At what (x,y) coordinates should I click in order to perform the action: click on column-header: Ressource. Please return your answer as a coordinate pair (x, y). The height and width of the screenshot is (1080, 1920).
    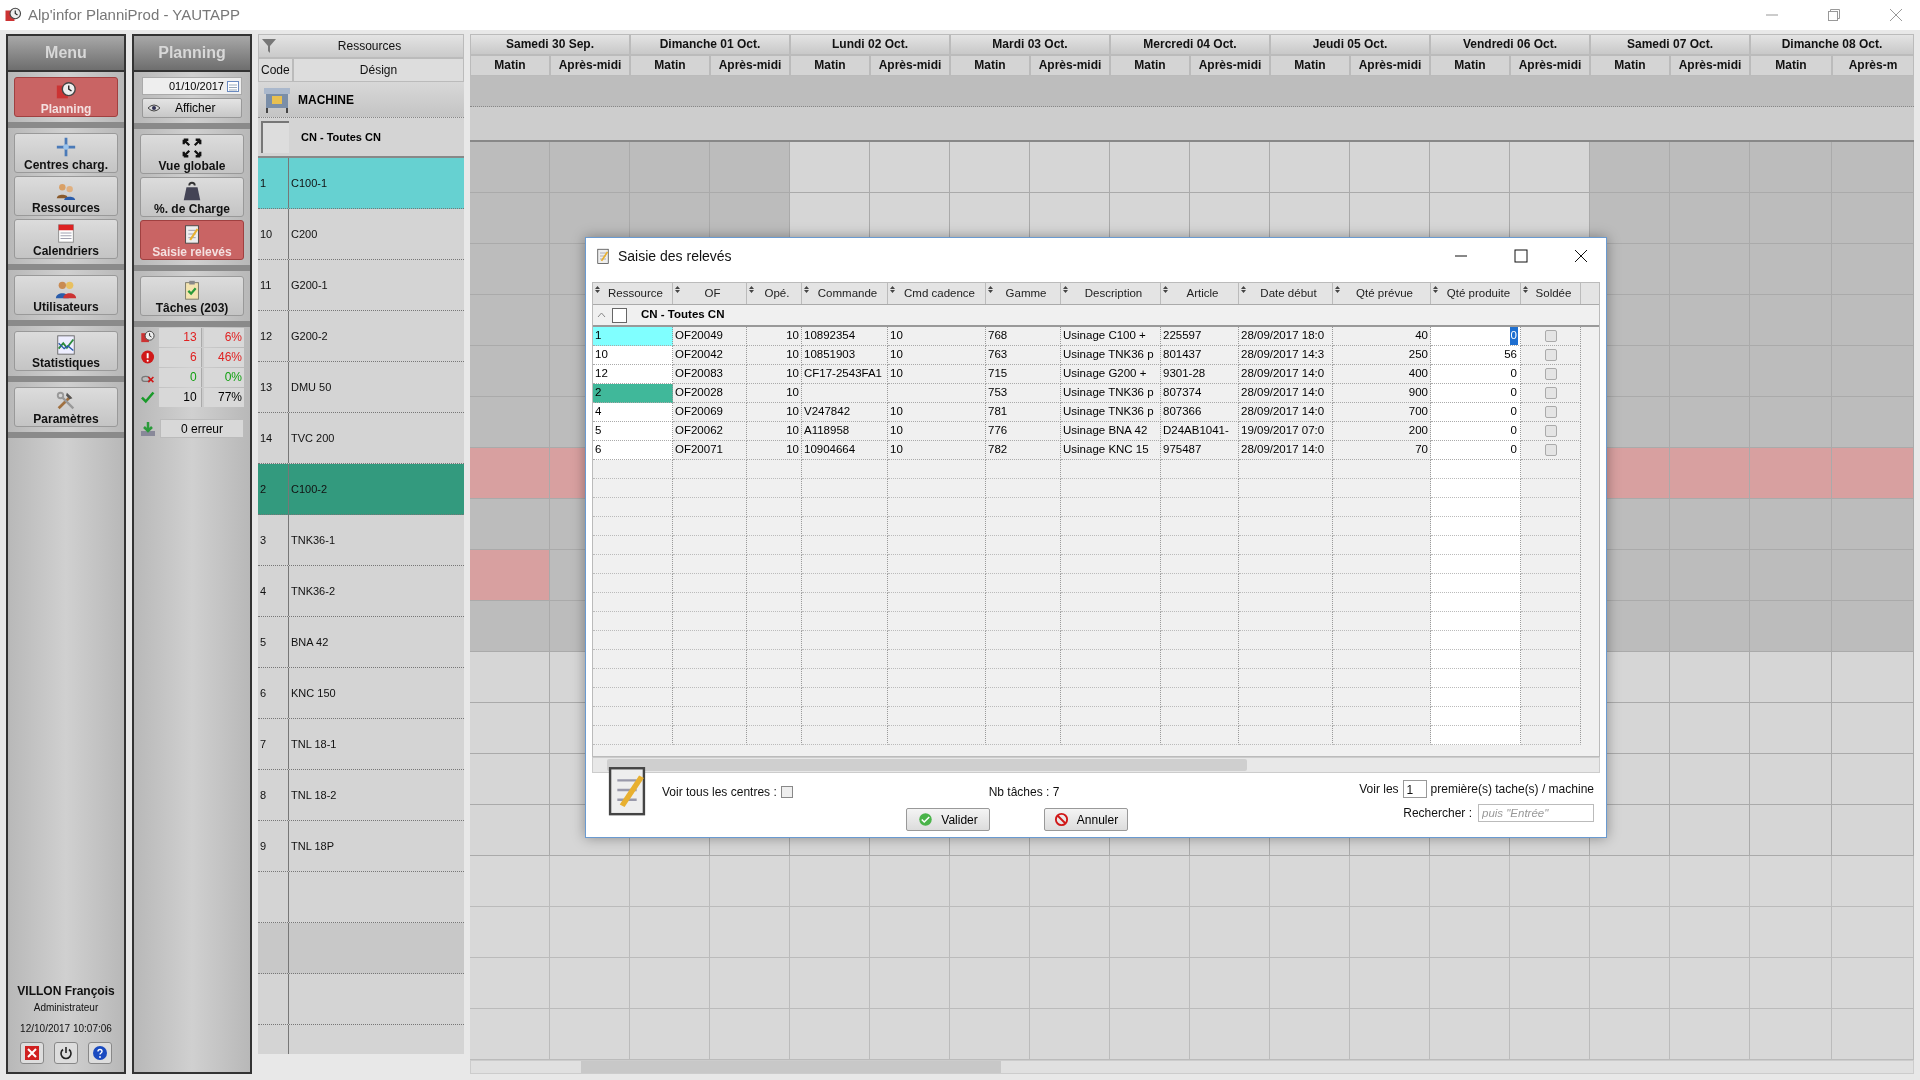
    Looking at the image, I should click on (633, 293).